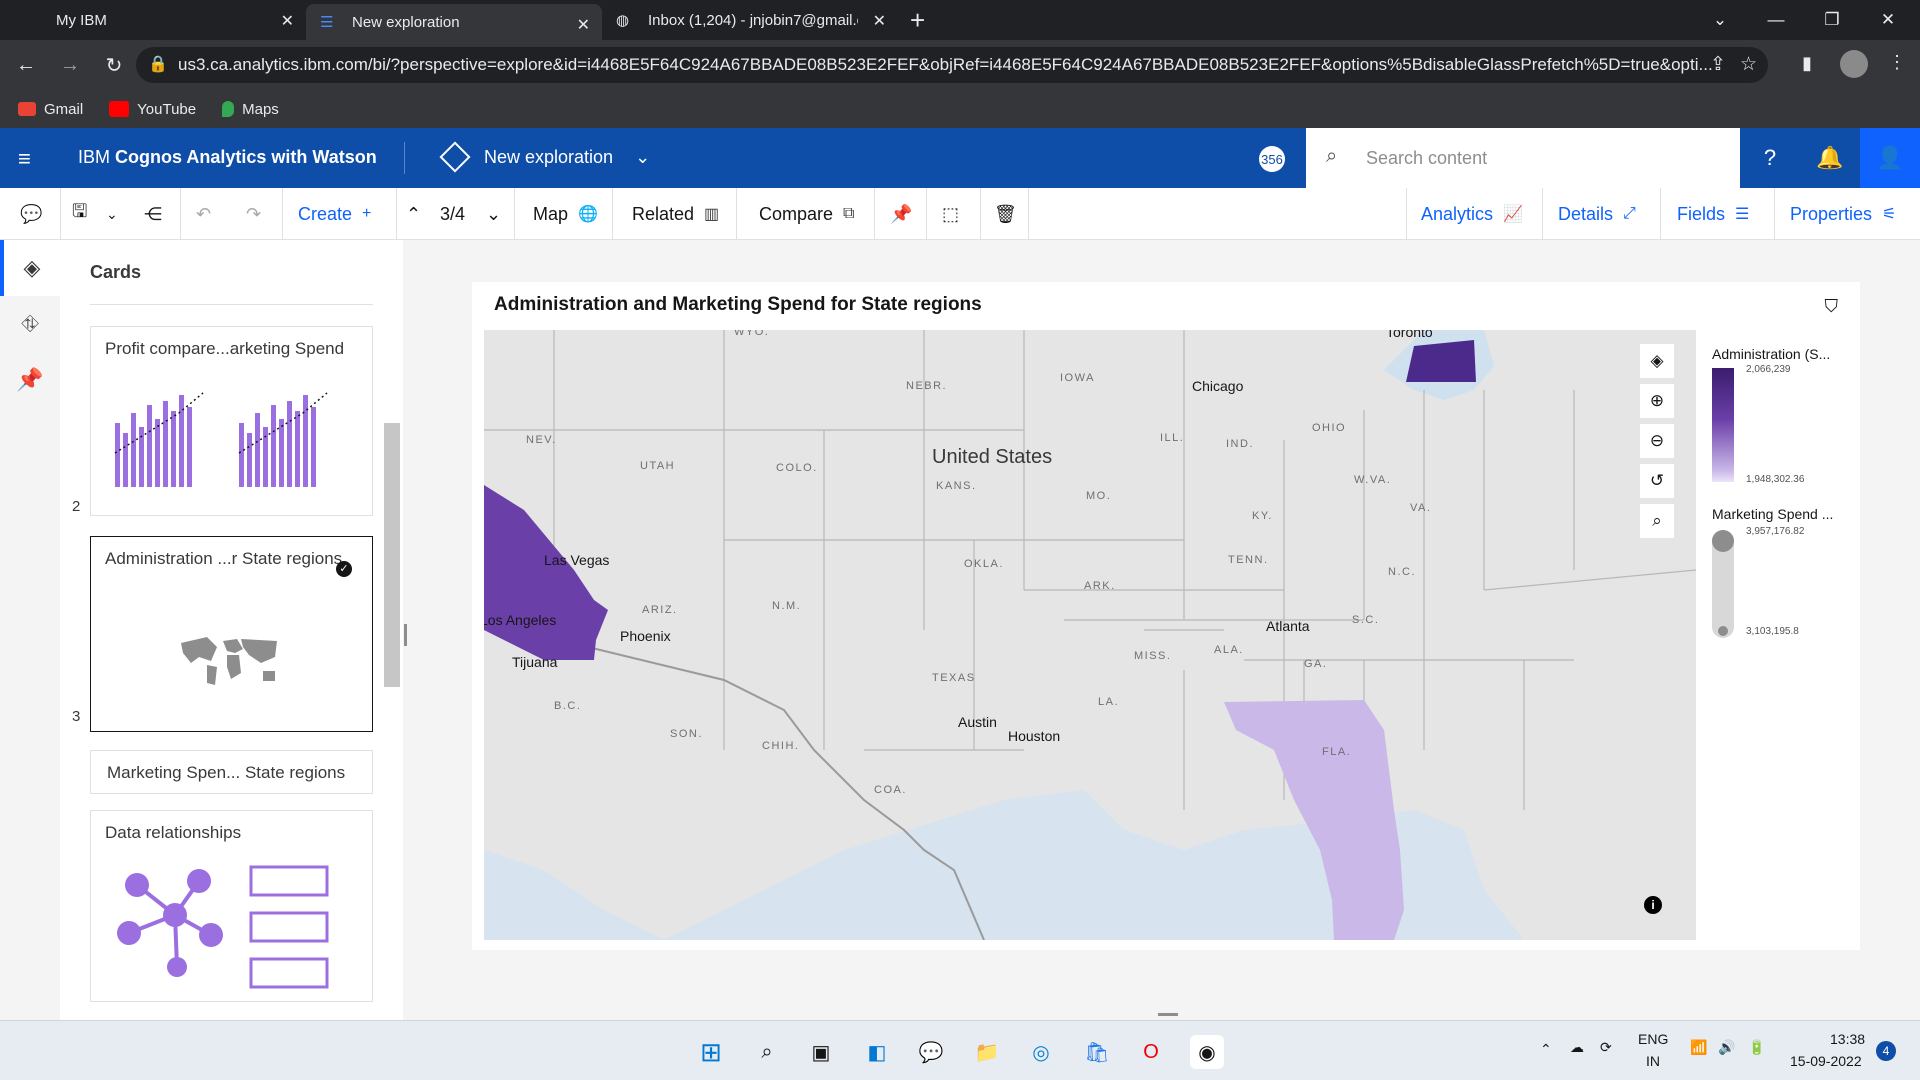  I want to click on search-icon: ⌕, so click(767, 1052).